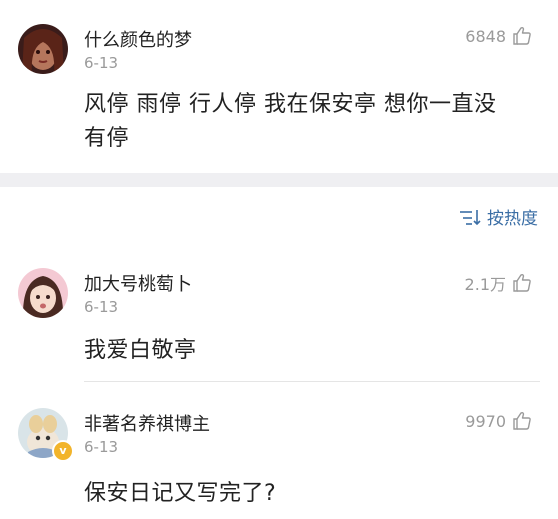 The width and height of the screenshot is (558, 519). What do you see at coordinates (485, 284) in the screenshot?
I see `like-count: 2.1万` at bounding box center [485, 284].